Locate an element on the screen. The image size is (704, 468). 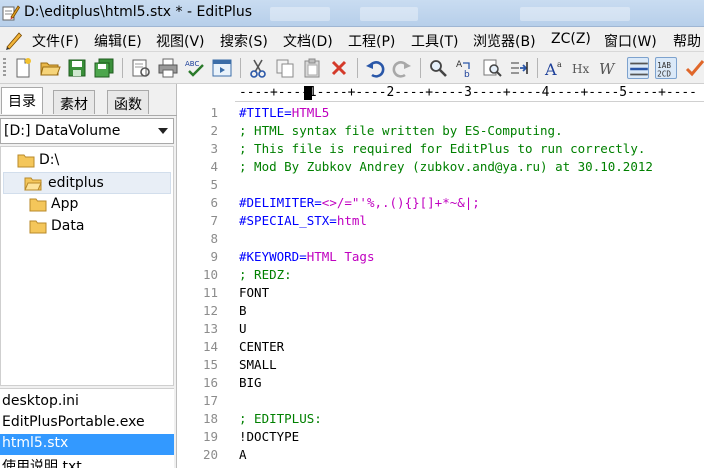
hex-viewer-icon: Hx is located at coordinates (582, 68).